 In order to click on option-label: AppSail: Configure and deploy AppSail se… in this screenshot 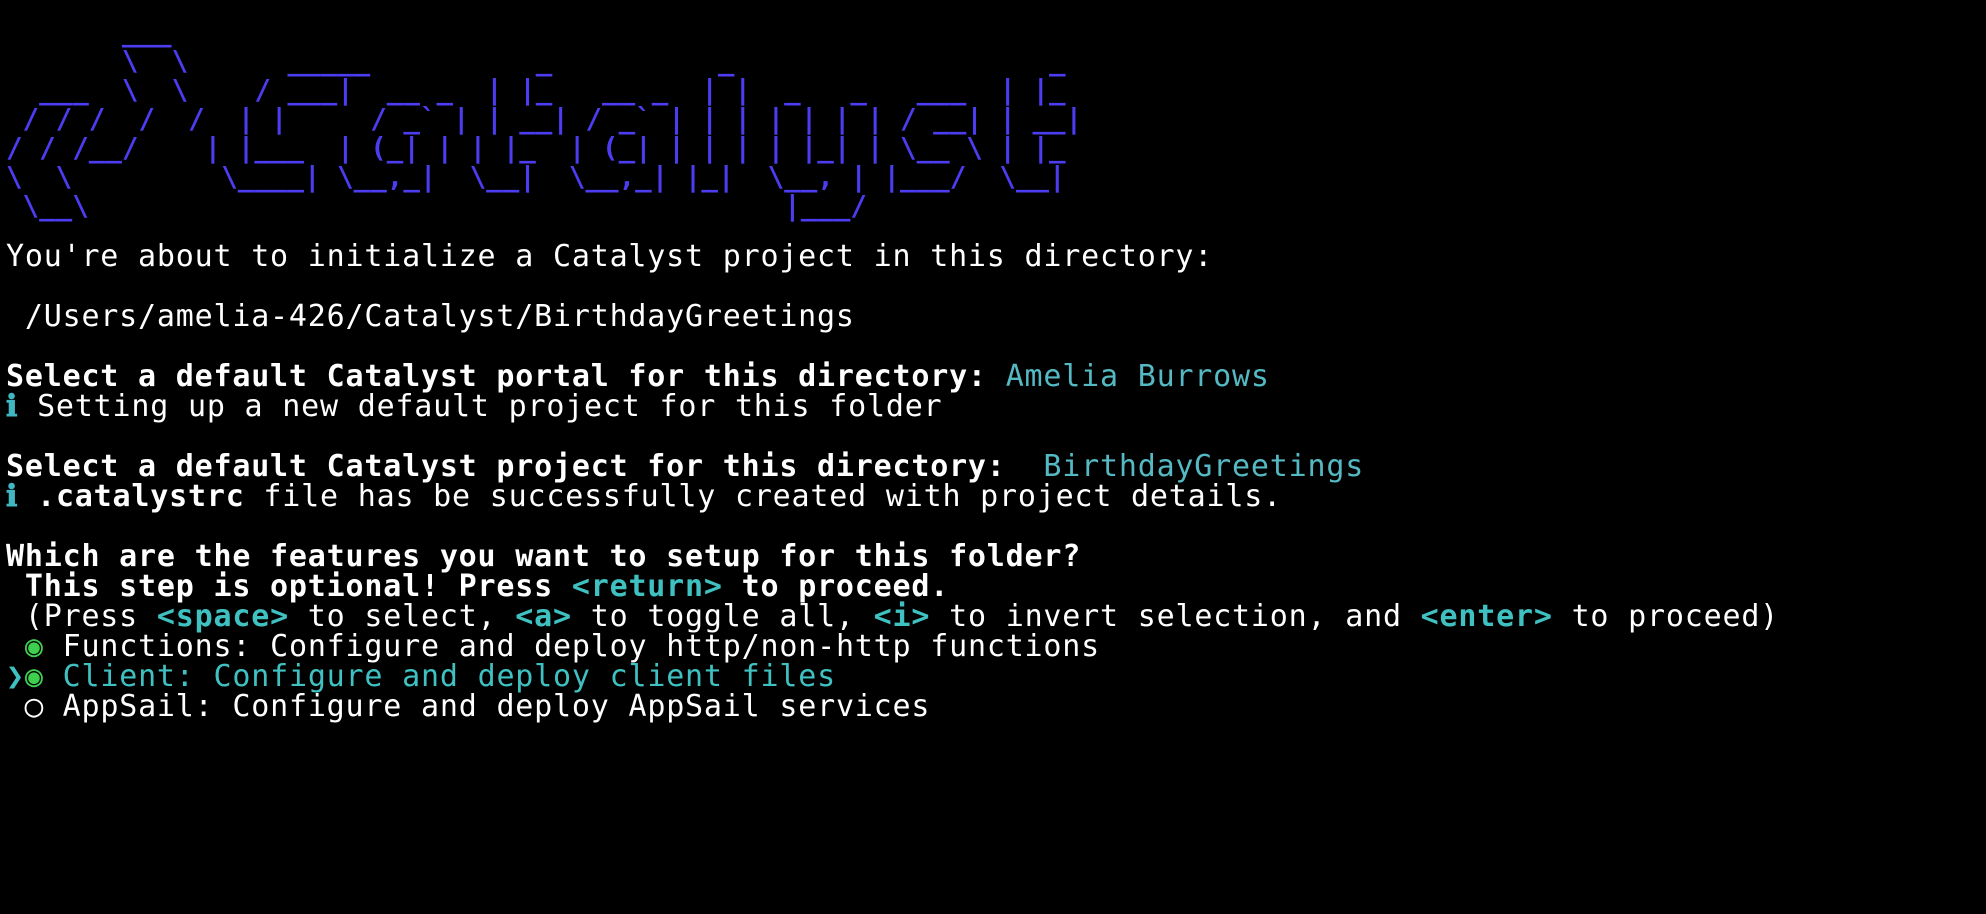, I will do `click(496, 706)`.